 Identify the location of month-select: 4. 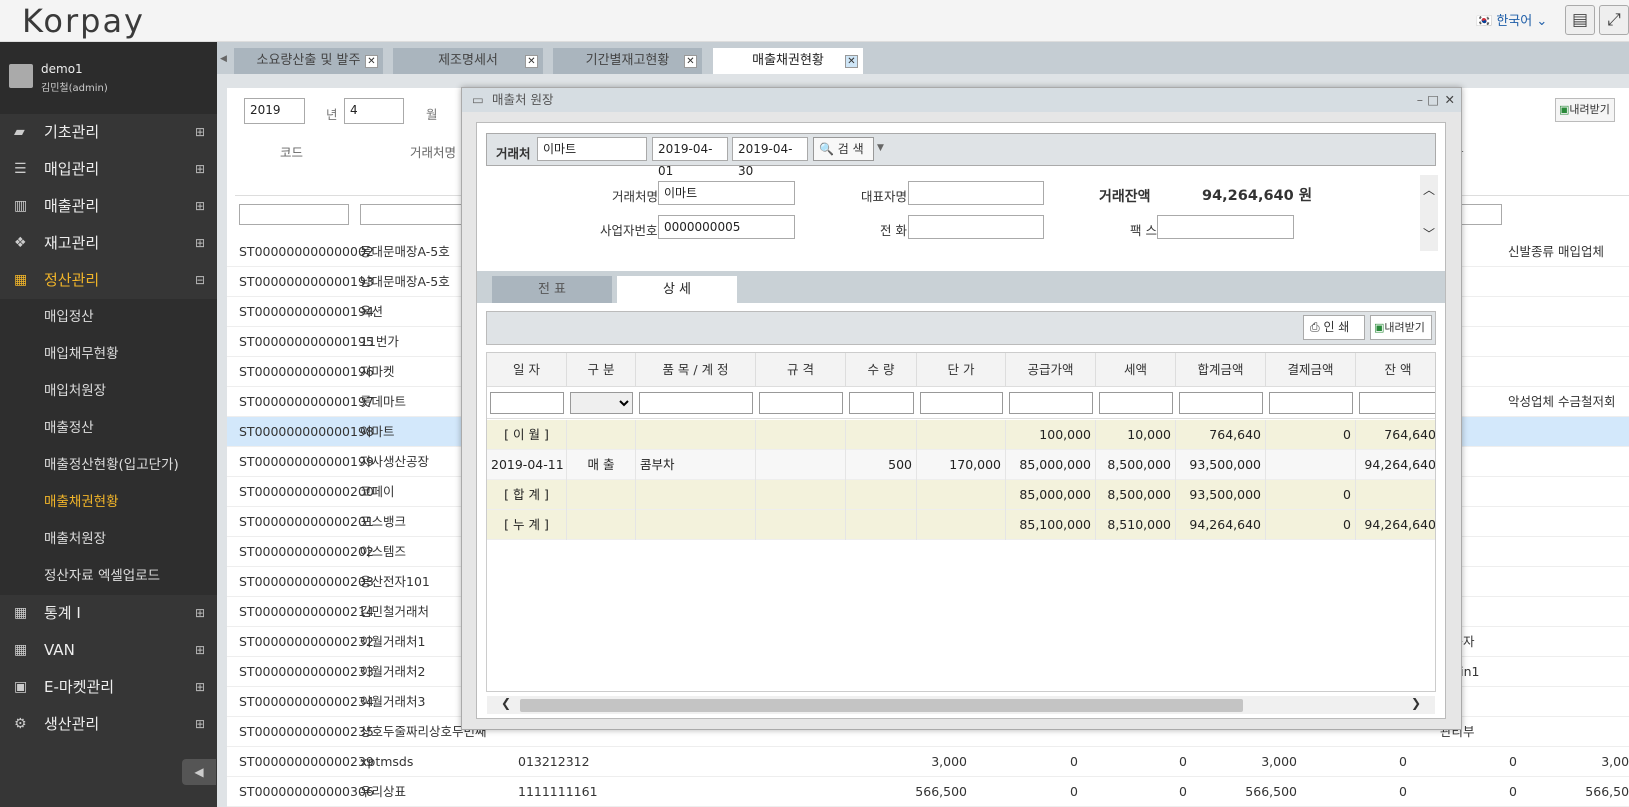
(374, 111).